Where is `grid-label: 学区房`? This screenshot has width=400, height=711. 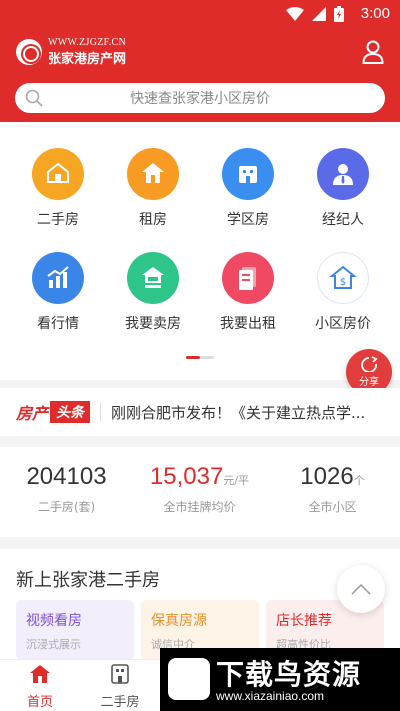 grid-label: 学区房 is located at coordinates (248, 220).